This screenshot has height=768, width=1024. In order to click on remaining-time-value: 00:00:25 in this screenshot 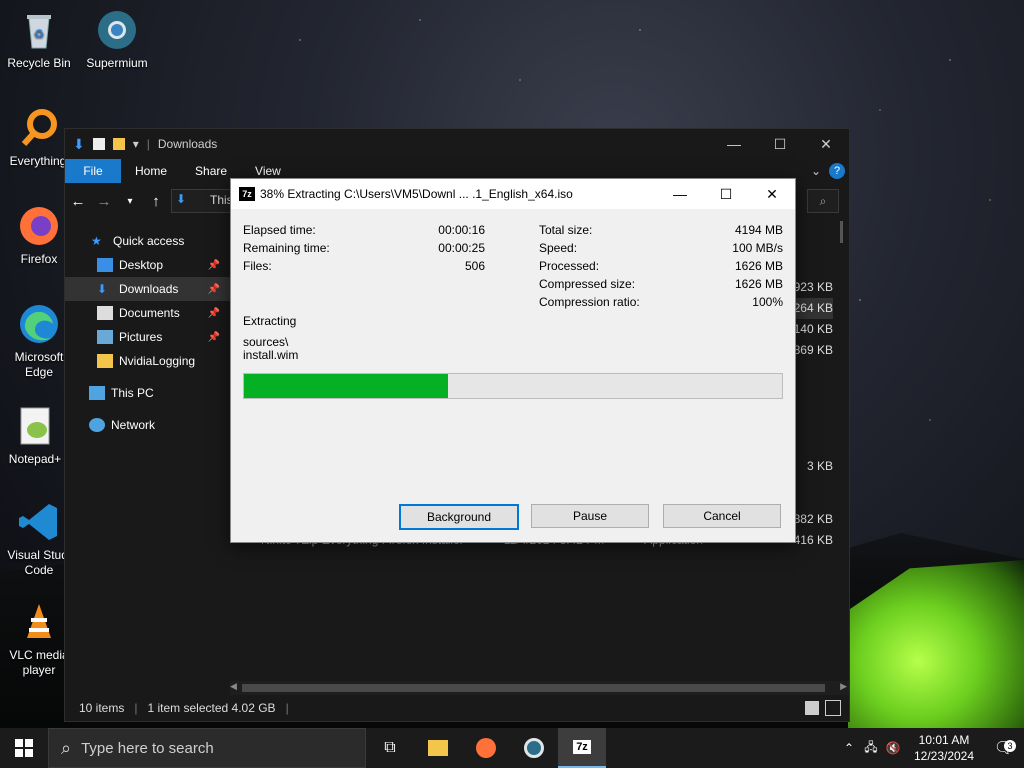, I will do `click(461, 248)`.